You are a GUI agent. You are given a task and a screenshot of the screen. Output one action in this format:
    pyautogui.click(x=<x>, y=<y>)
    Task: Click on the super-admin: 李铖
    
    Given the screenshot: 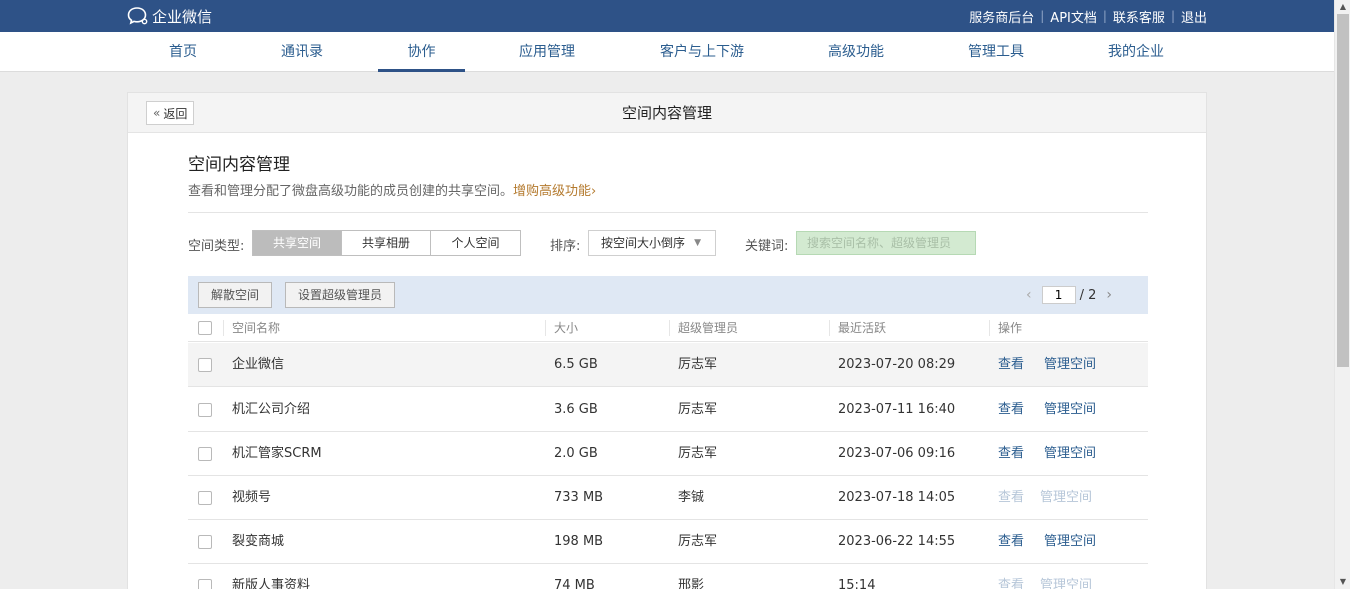 What is the action you would take?
    pyautogui.click(x=691, y=497)
    